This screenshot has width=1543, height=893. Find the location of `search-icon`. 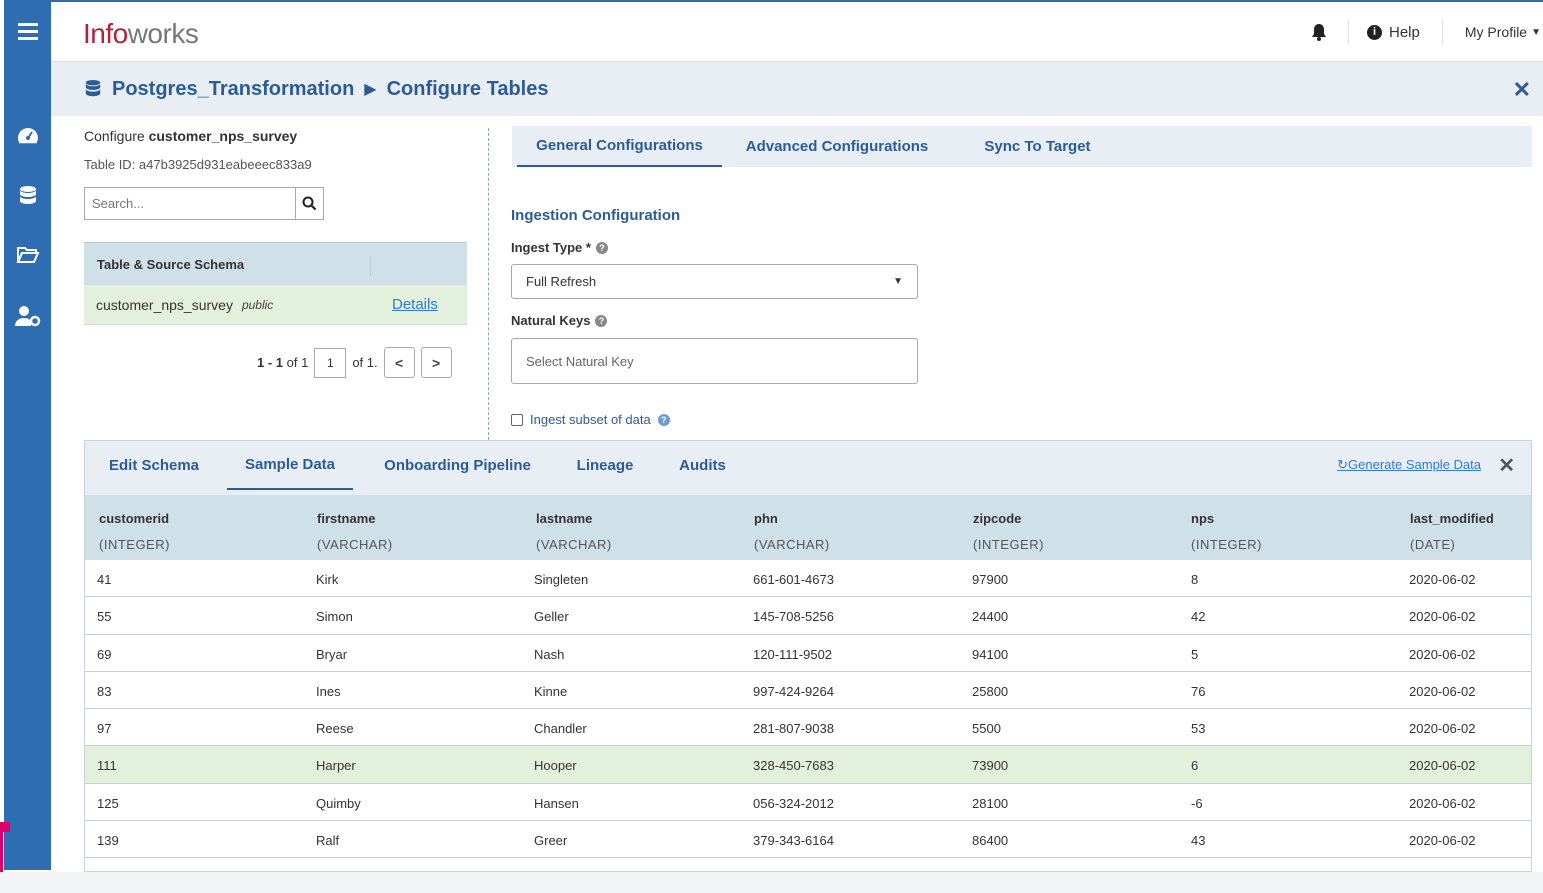

search-icon is located at coordinates (309, 203).